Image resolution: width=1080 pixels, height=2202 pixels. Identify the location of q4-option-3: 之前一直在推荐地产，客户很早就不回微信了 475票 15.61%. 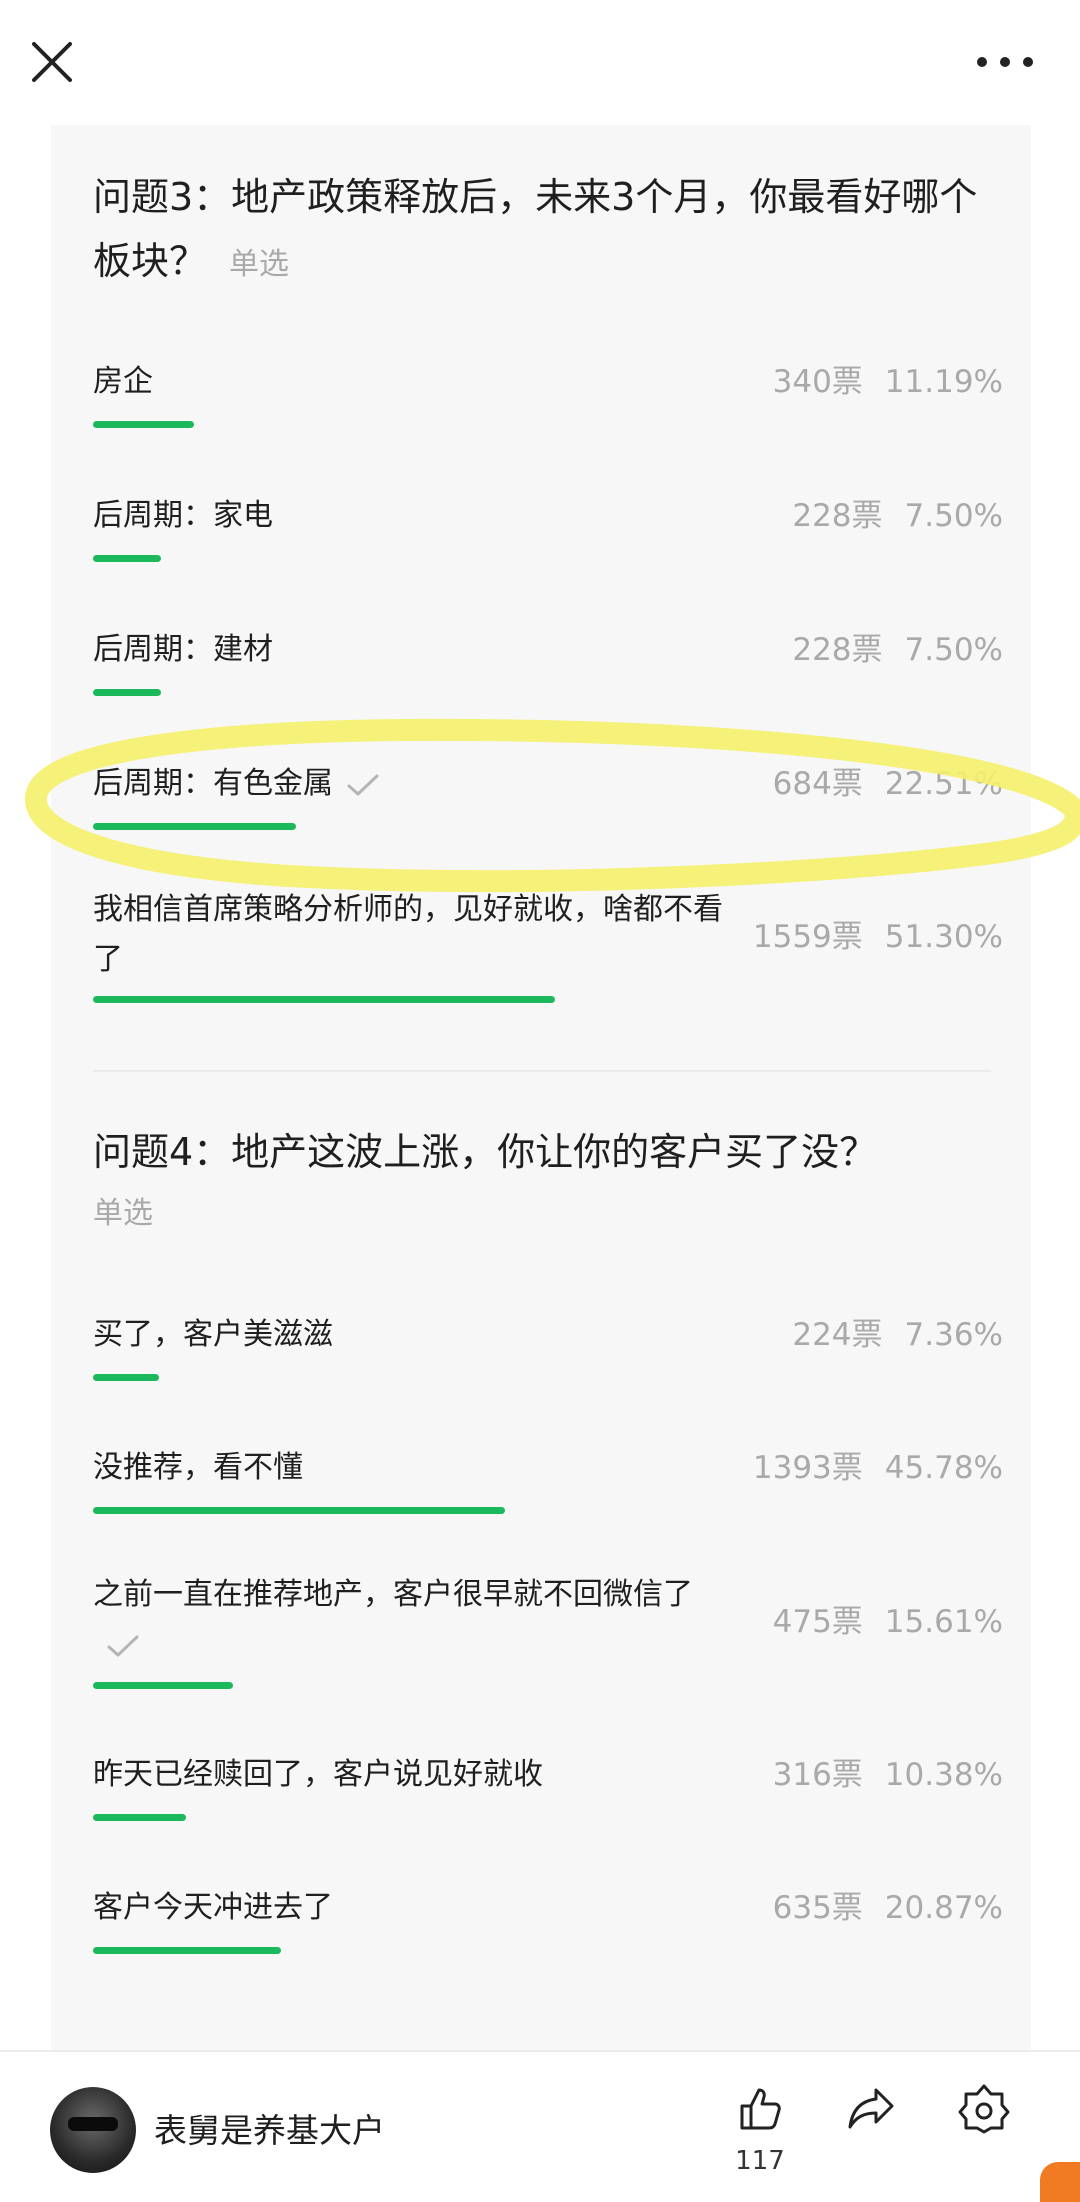
(548, 1630).